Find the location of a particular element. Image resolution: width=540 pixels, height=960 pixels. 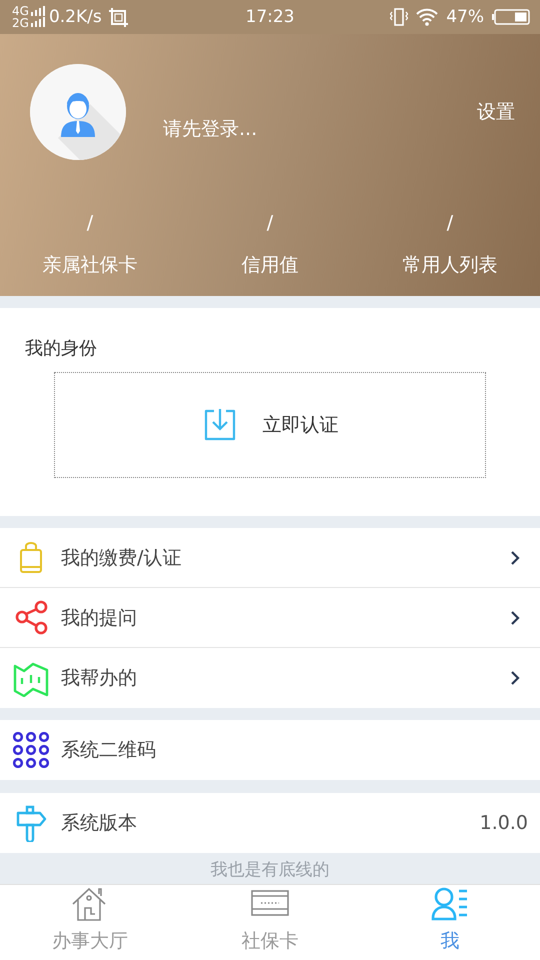

network-label: 4G is located at coordinates (20, 11).